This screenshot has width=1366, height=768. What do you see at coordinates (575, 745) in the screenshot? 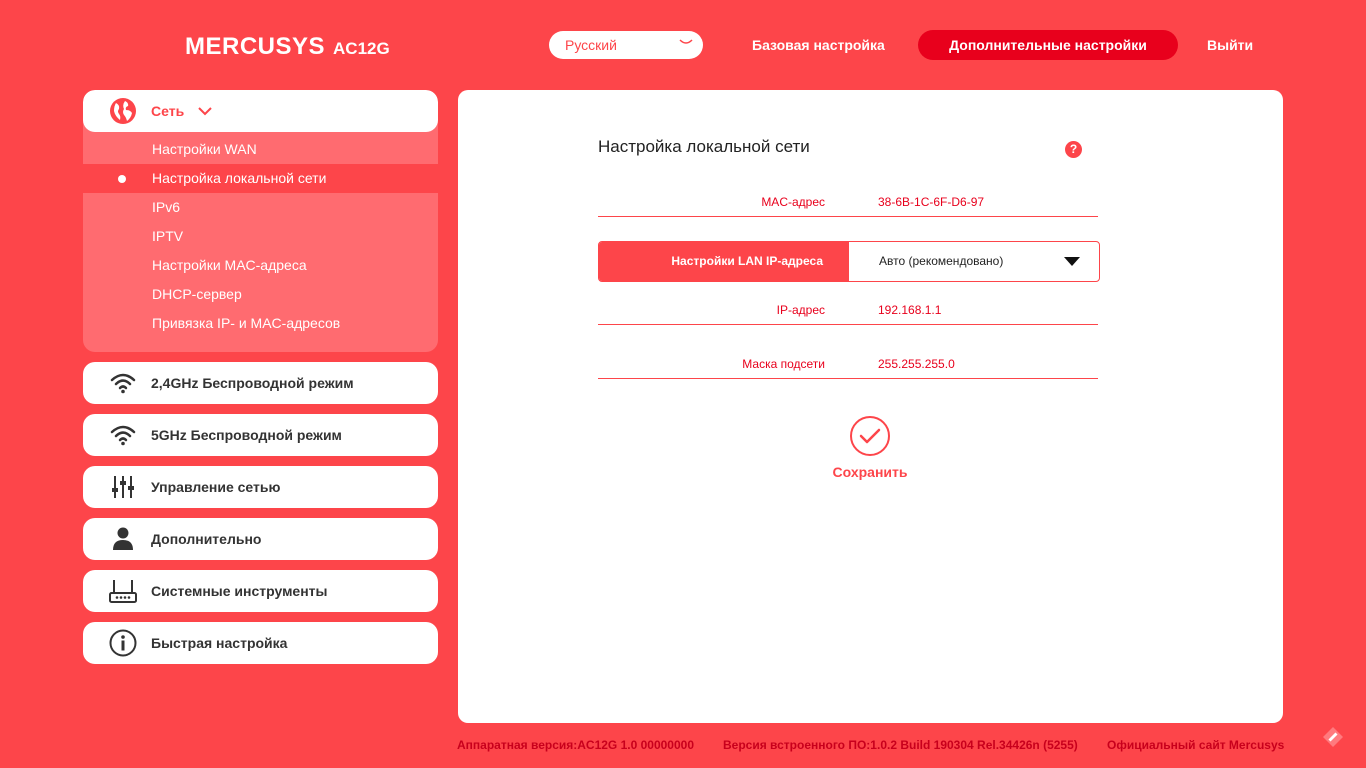
I see `hardware-version: Аппаратная версия:AC12G 1.0 00000000` at bounding box center [575, 745].